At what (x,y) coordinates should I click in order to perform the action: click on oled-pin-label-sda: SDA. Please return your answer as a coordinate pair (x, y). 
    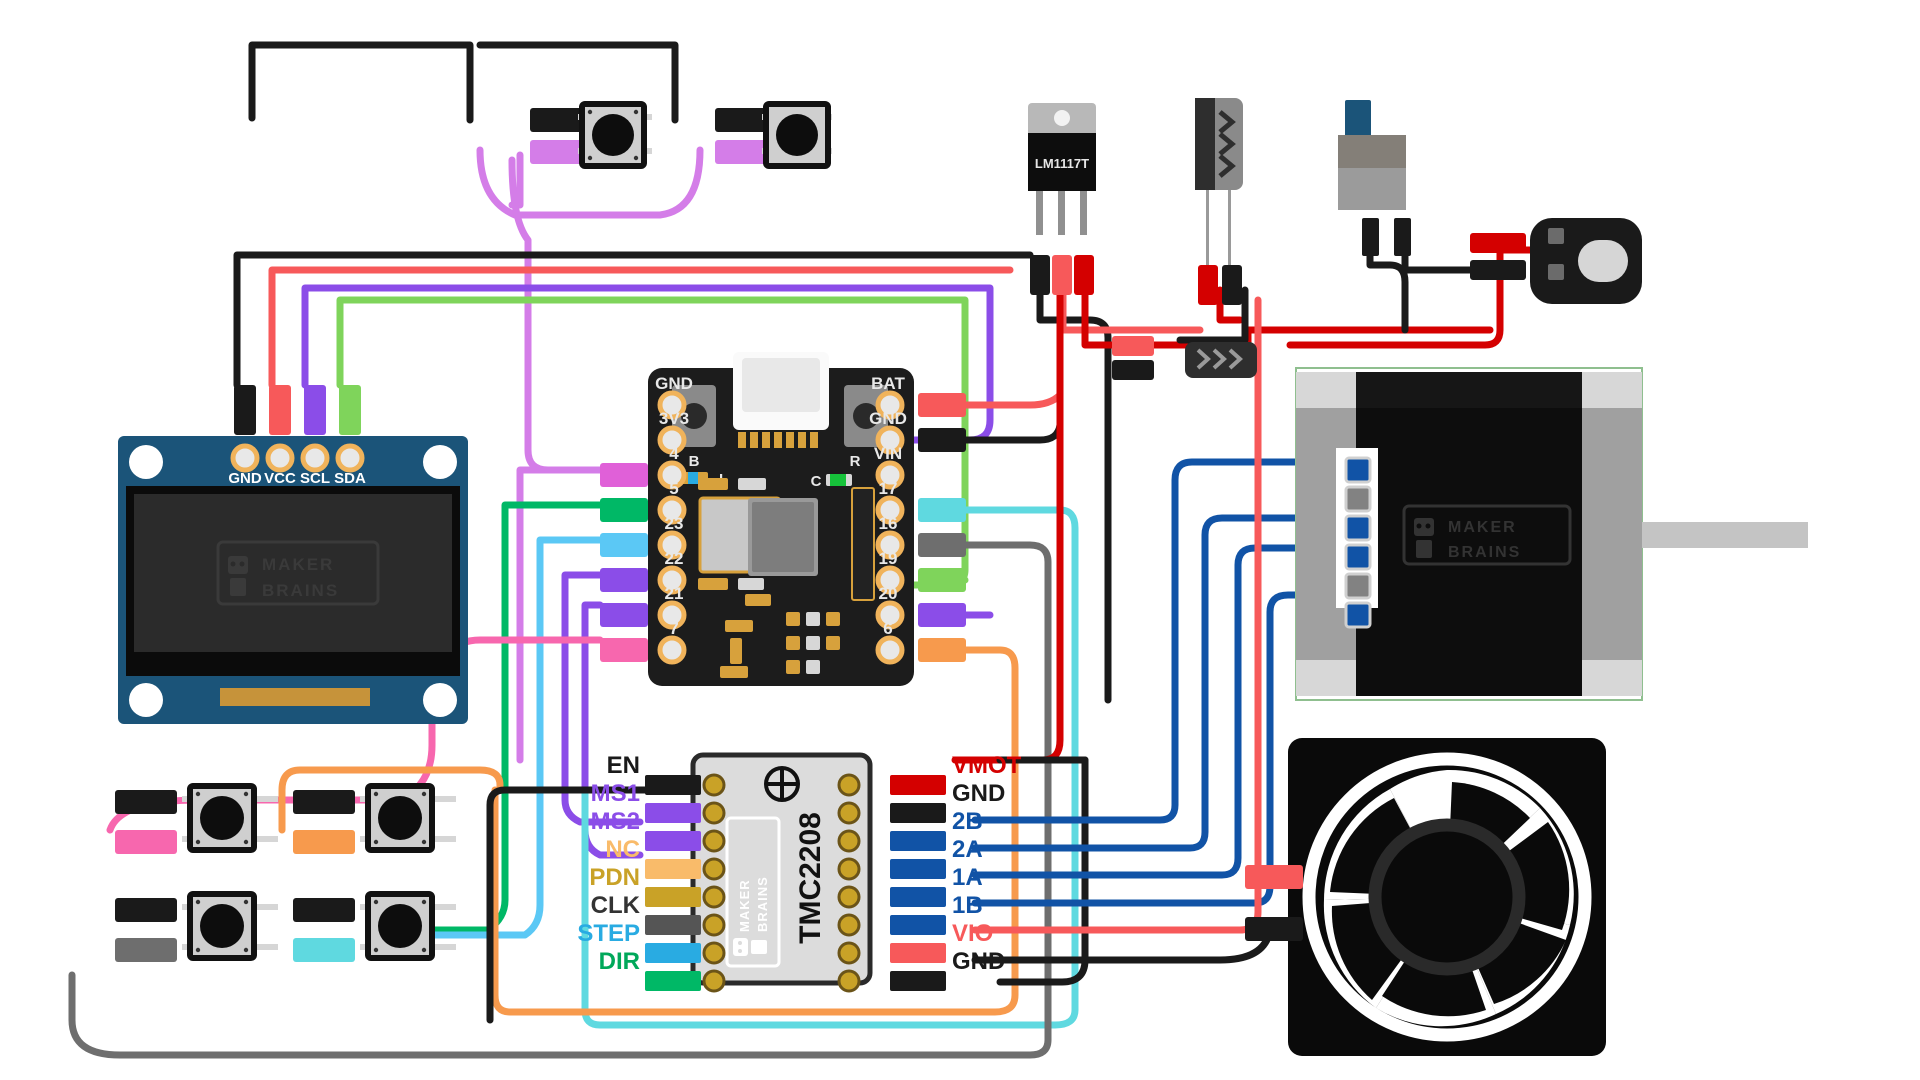
    Looking at the image, I should click on (350, 478).